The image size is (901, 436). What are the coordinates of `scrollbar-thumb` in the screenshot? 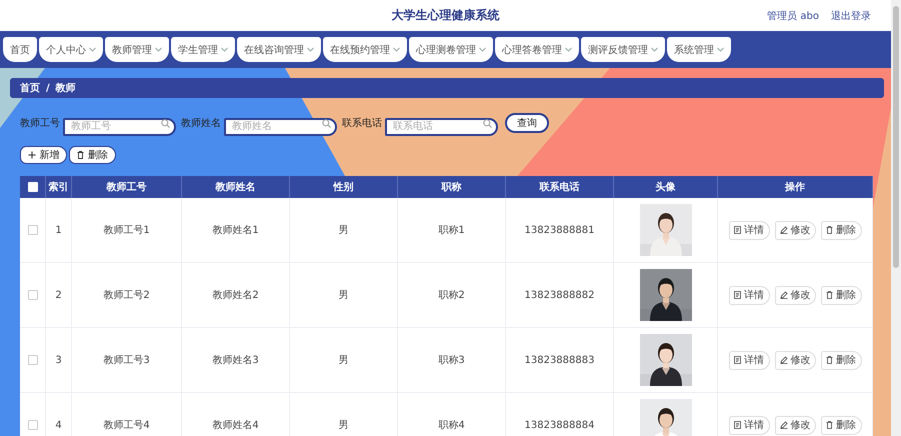 It's located at (896, 137).